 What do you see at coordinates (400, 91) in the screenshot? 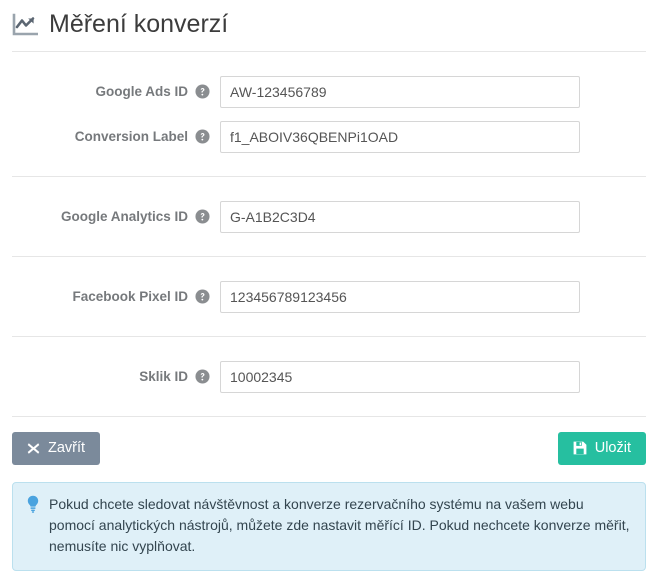
I see `google-ads-id-input` at bounding box center [400, 91].